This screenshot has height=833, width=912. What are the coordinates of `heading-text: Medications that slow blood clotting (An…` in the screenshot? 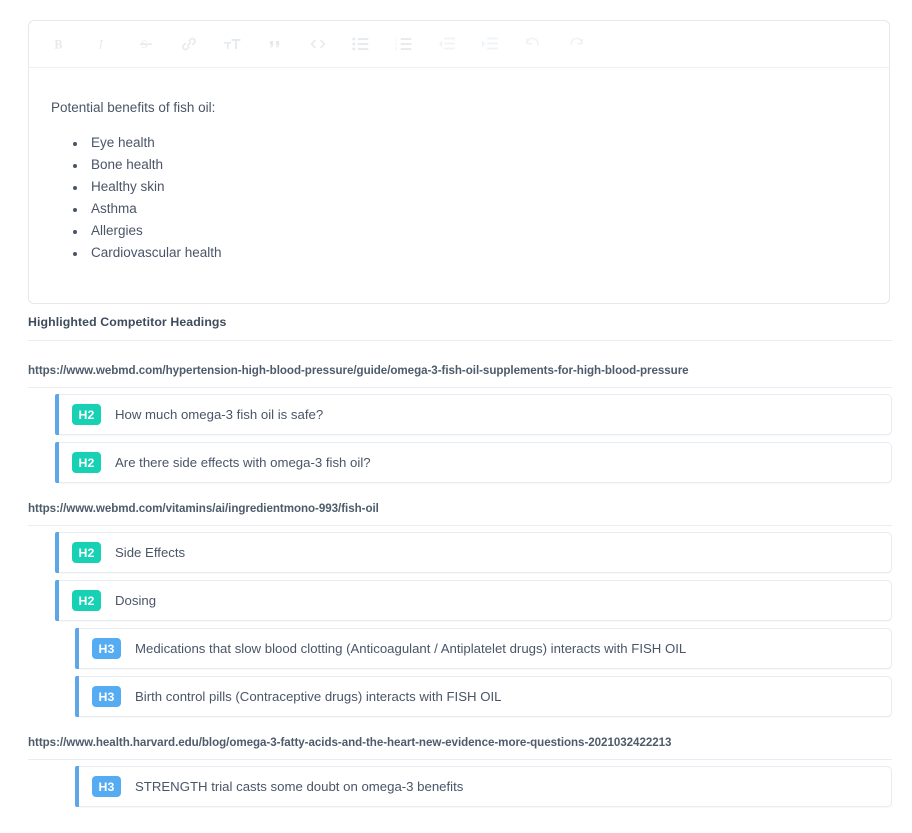 It's located at (411, 648).